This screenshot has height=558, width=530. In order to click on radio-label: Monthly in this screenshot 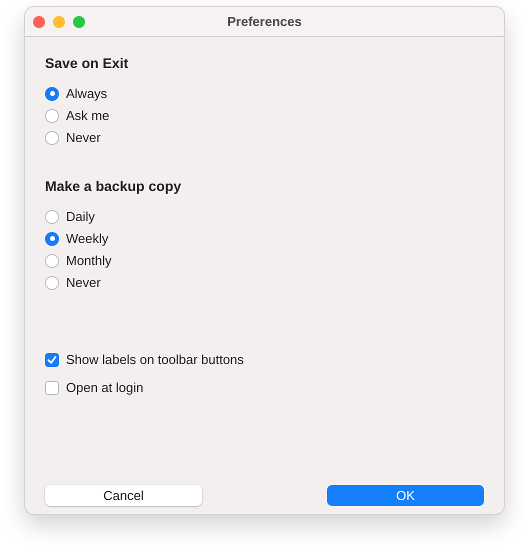, I will do `click(89, 260)`.